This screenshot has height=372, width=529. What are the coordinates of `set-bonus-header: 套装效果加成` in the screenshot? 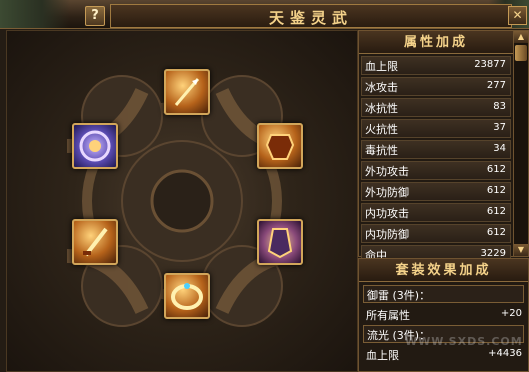 It's located at (443, 270).